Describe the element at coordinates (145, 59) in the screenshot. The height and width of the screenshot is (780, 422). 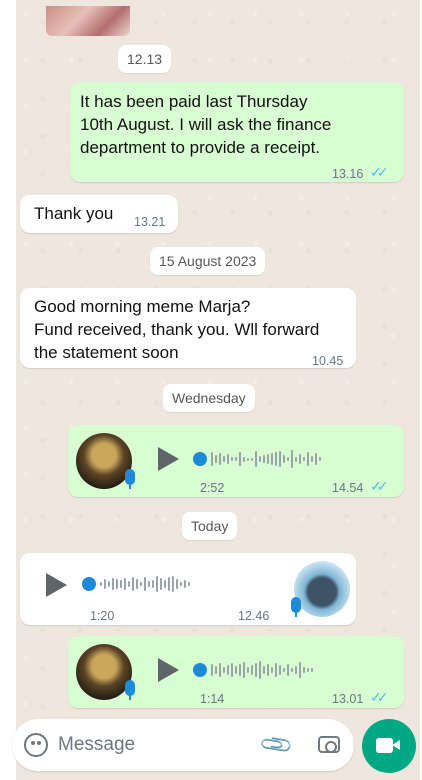
I see `timestamp-pill: 12.13` at that location.